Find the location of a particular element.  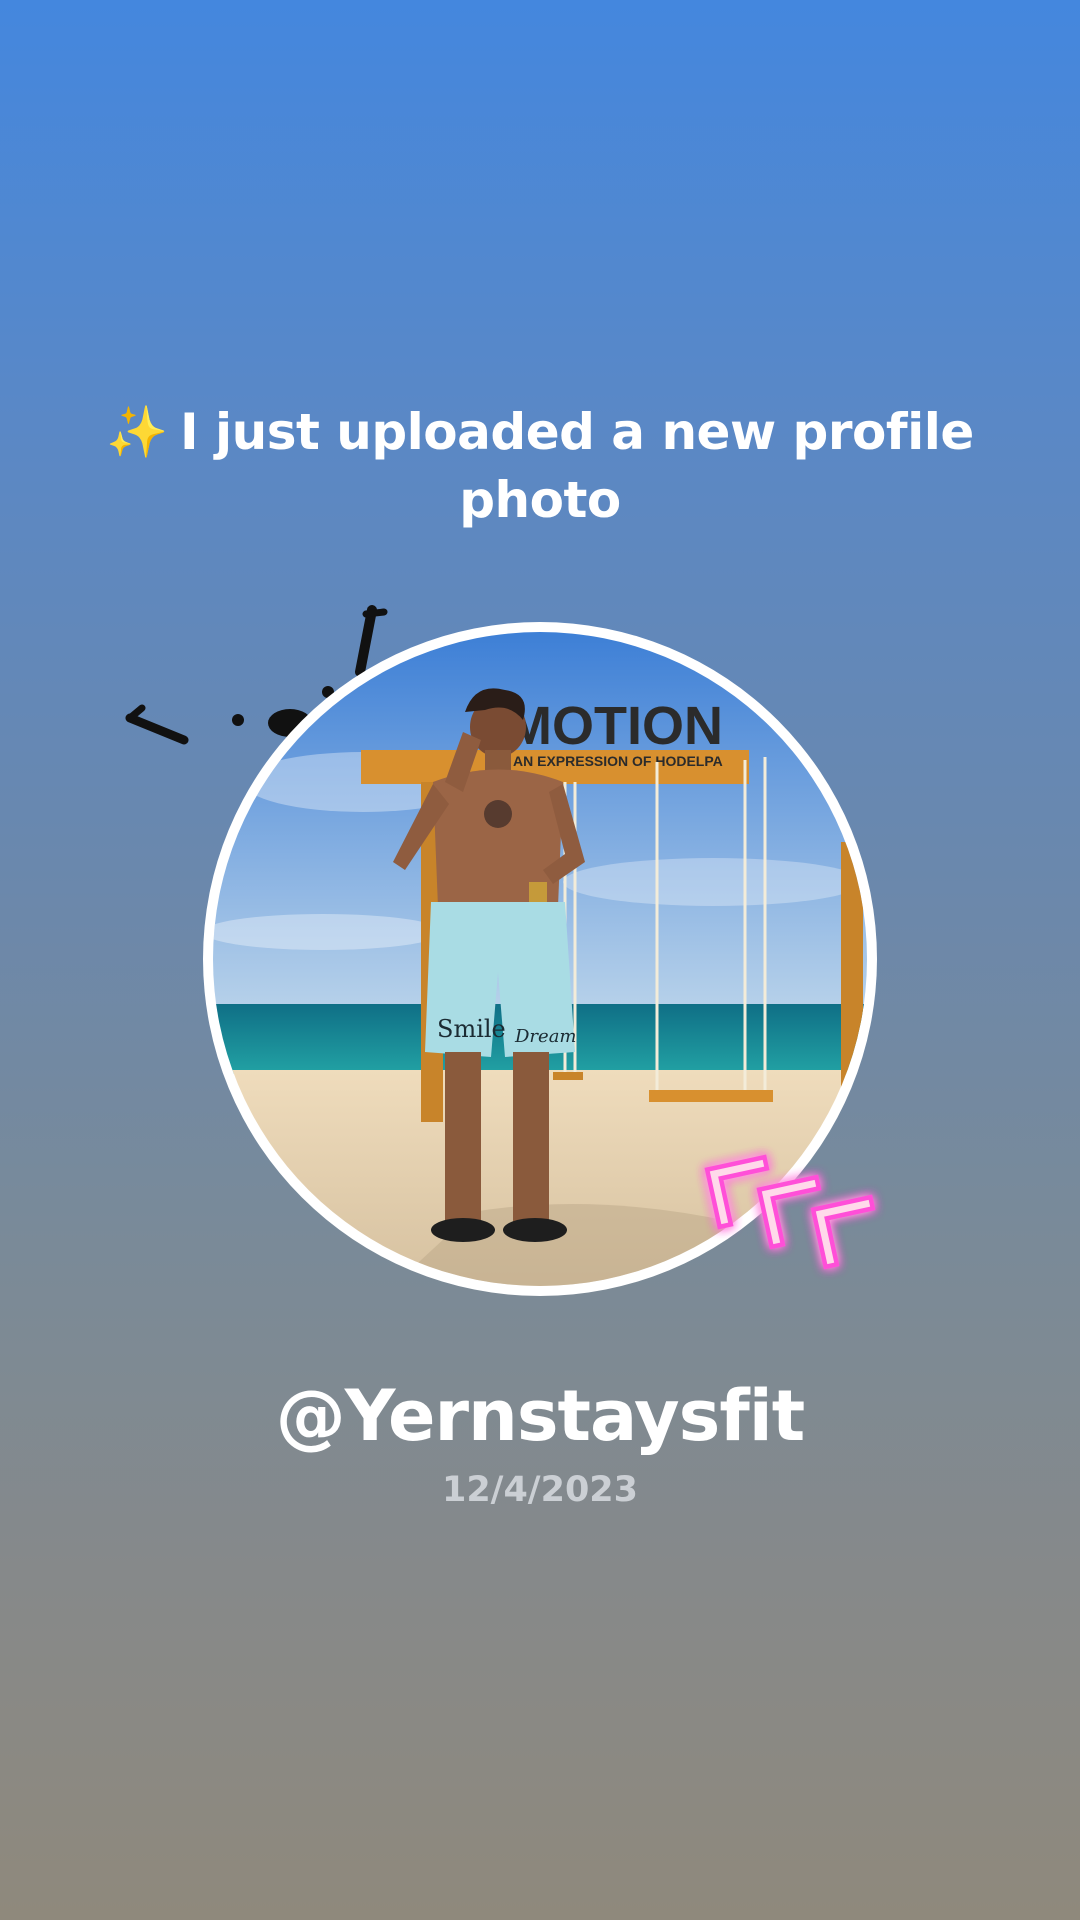

headline-text: I just uploaded a new profile photo is located at coordinates (576, 466).